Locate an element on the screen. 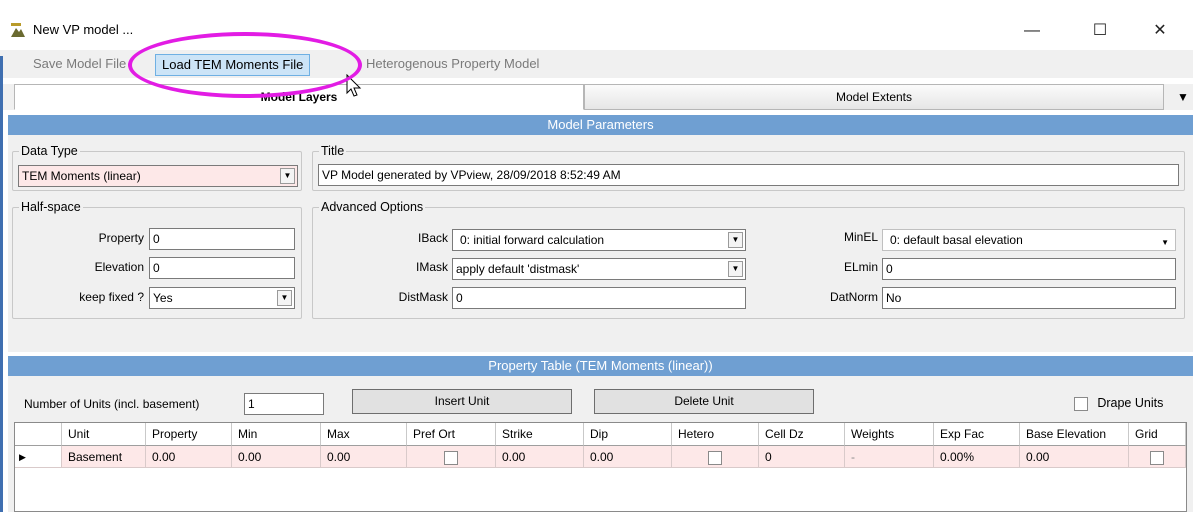  elmin-label: ELmin is located at coordinates (860, 267).